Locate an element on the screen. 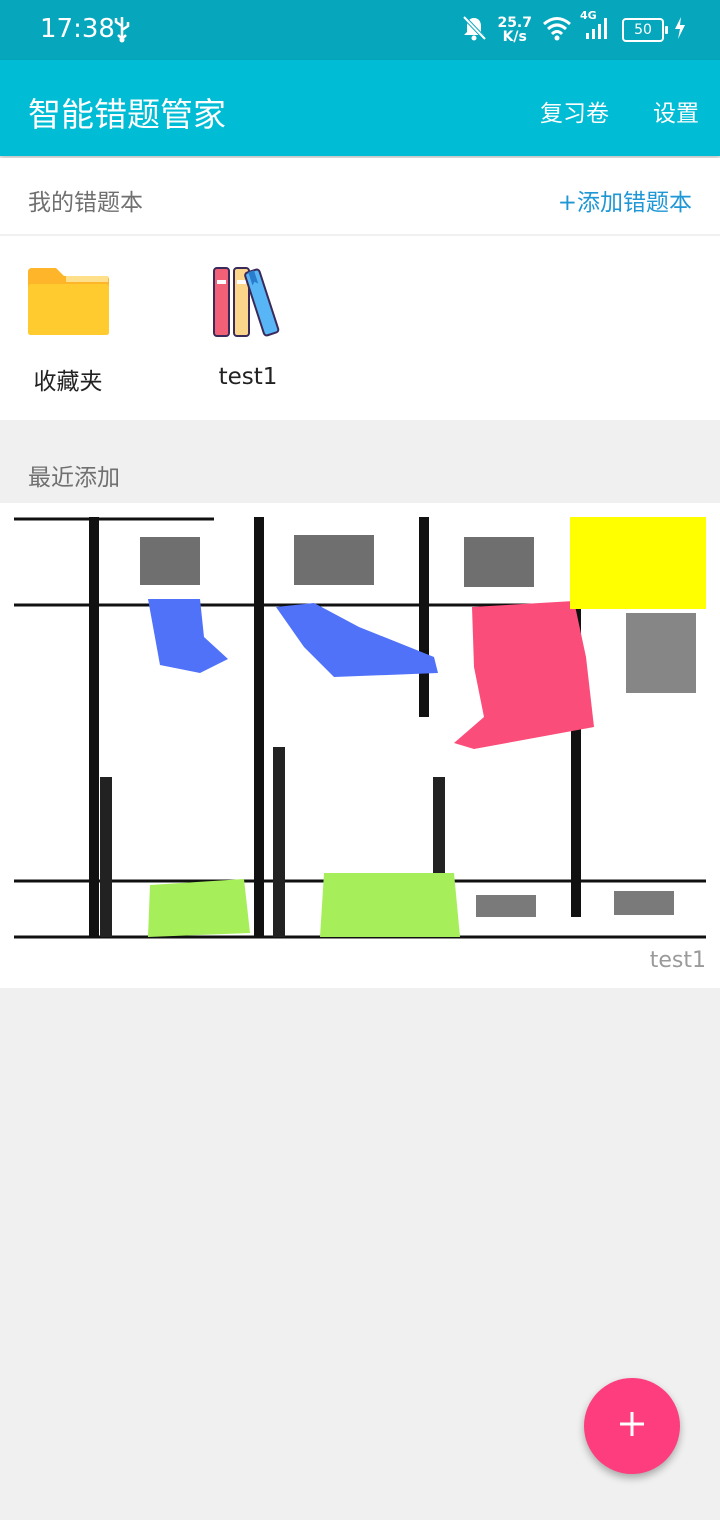 This screenshot has height=1520, width=720. mute-notification-icon is located at coordinates (474, 30).